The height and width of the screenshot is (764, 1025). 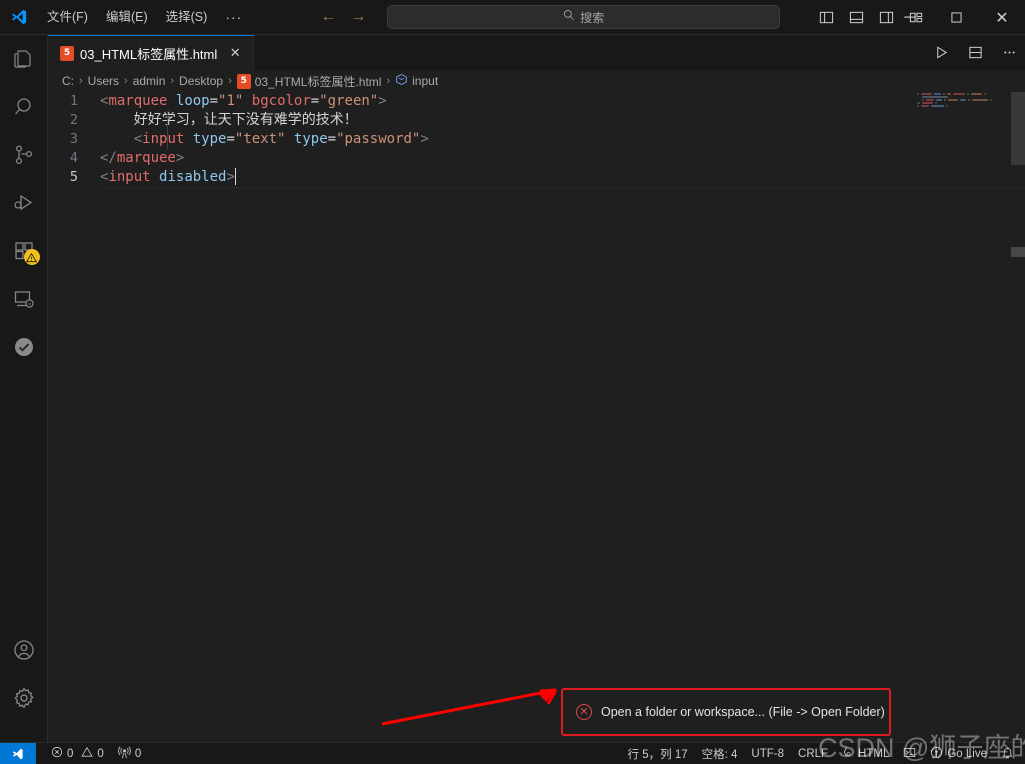 What do you see at coordinates (813, 753) in the screenshot?
I see `status-eol: CRLF` at bounding box center [813, 753].